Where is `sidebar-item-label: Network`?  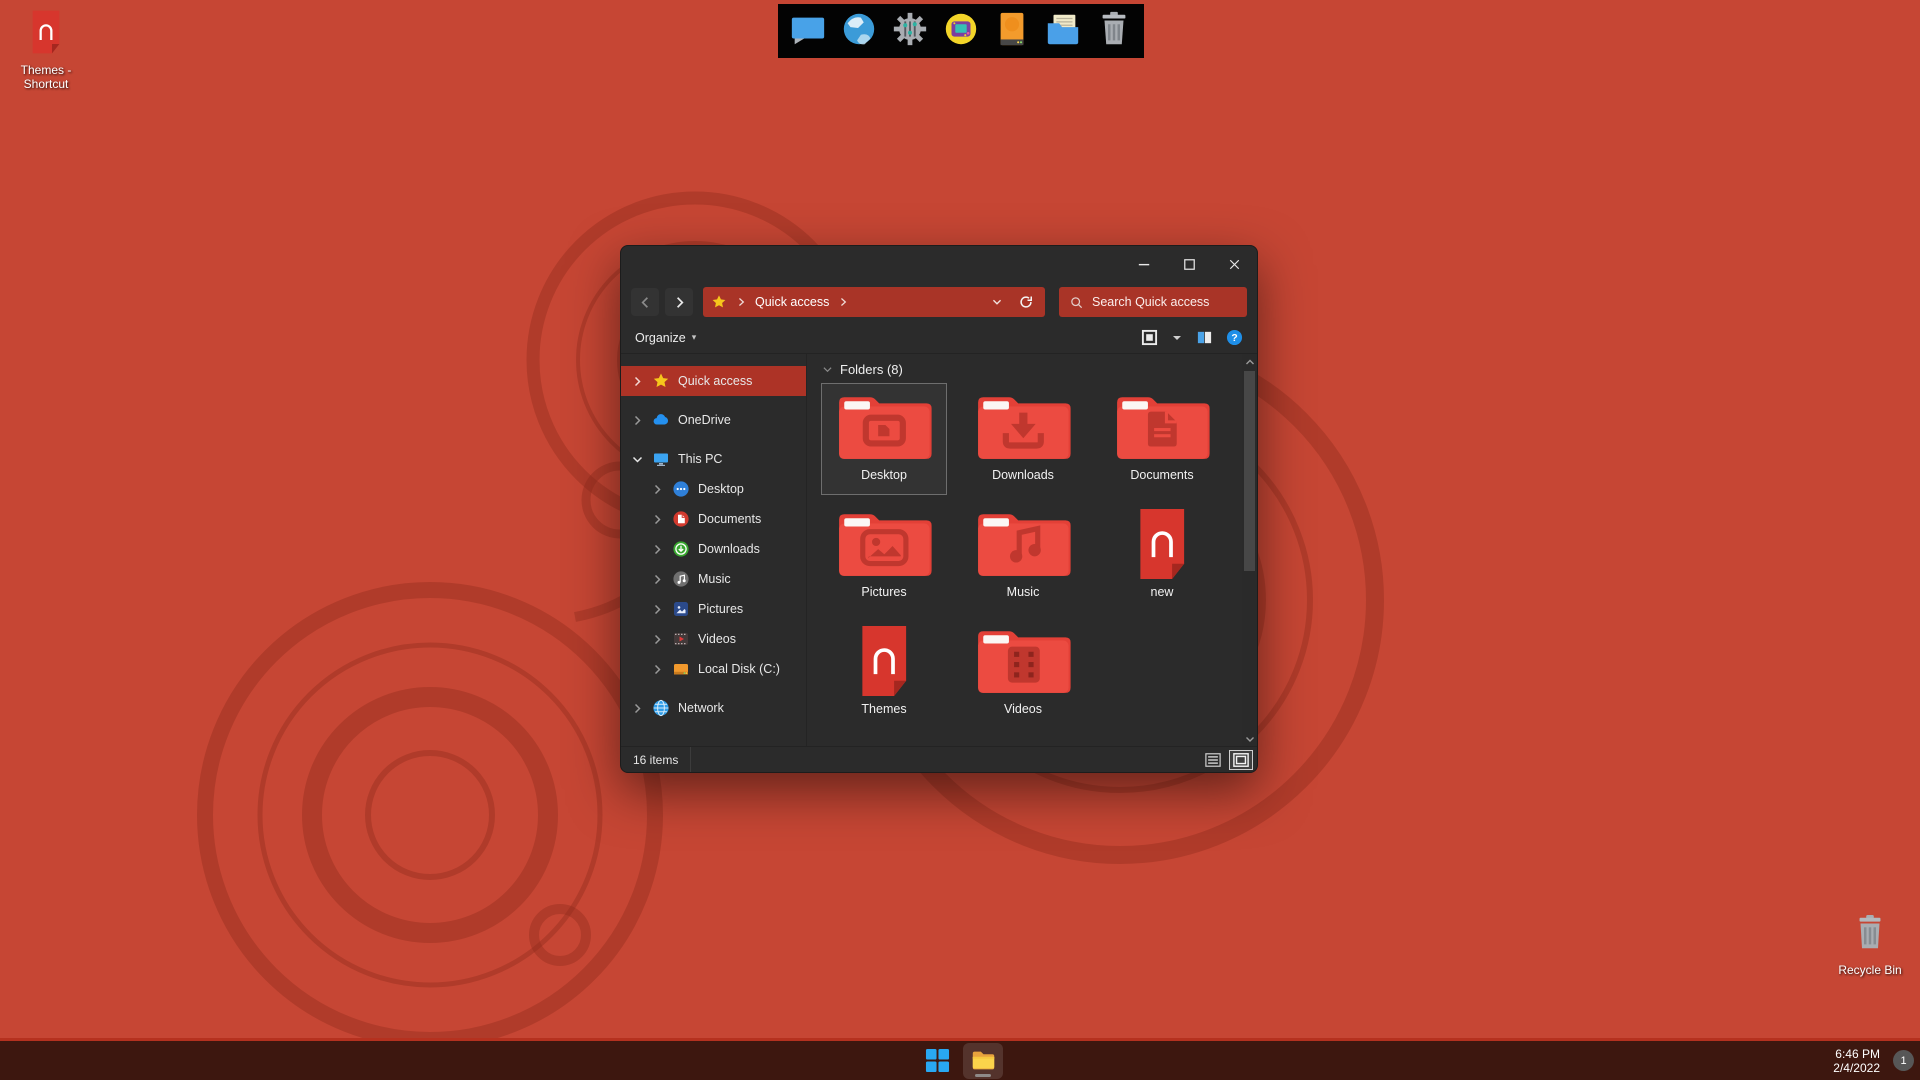
sidebar-item-label: Network is located at coordinates (701, 708).